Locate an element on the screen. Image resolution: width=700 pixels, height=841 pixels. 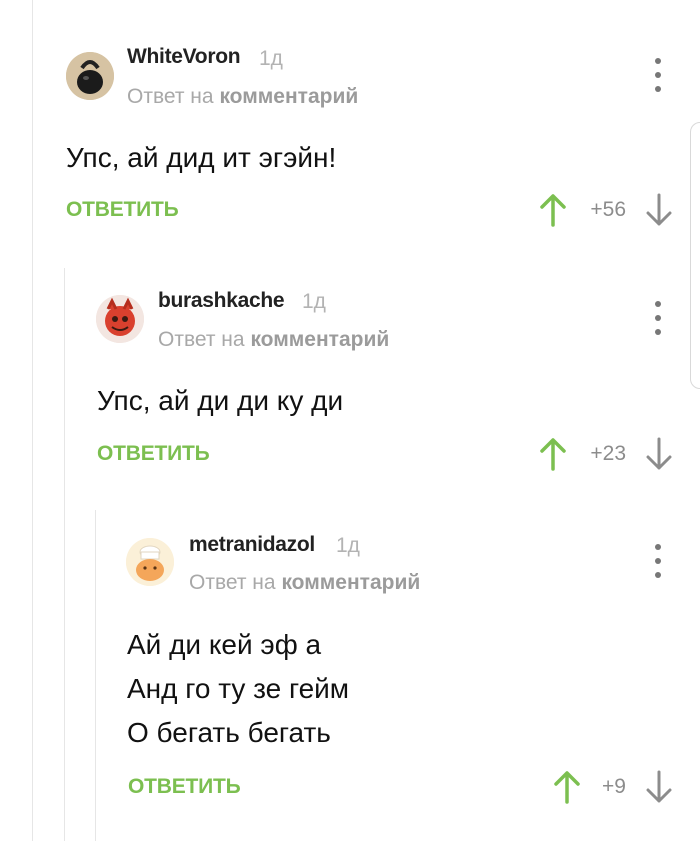
comment-author: burashkache is located at coordinates (221, 301).